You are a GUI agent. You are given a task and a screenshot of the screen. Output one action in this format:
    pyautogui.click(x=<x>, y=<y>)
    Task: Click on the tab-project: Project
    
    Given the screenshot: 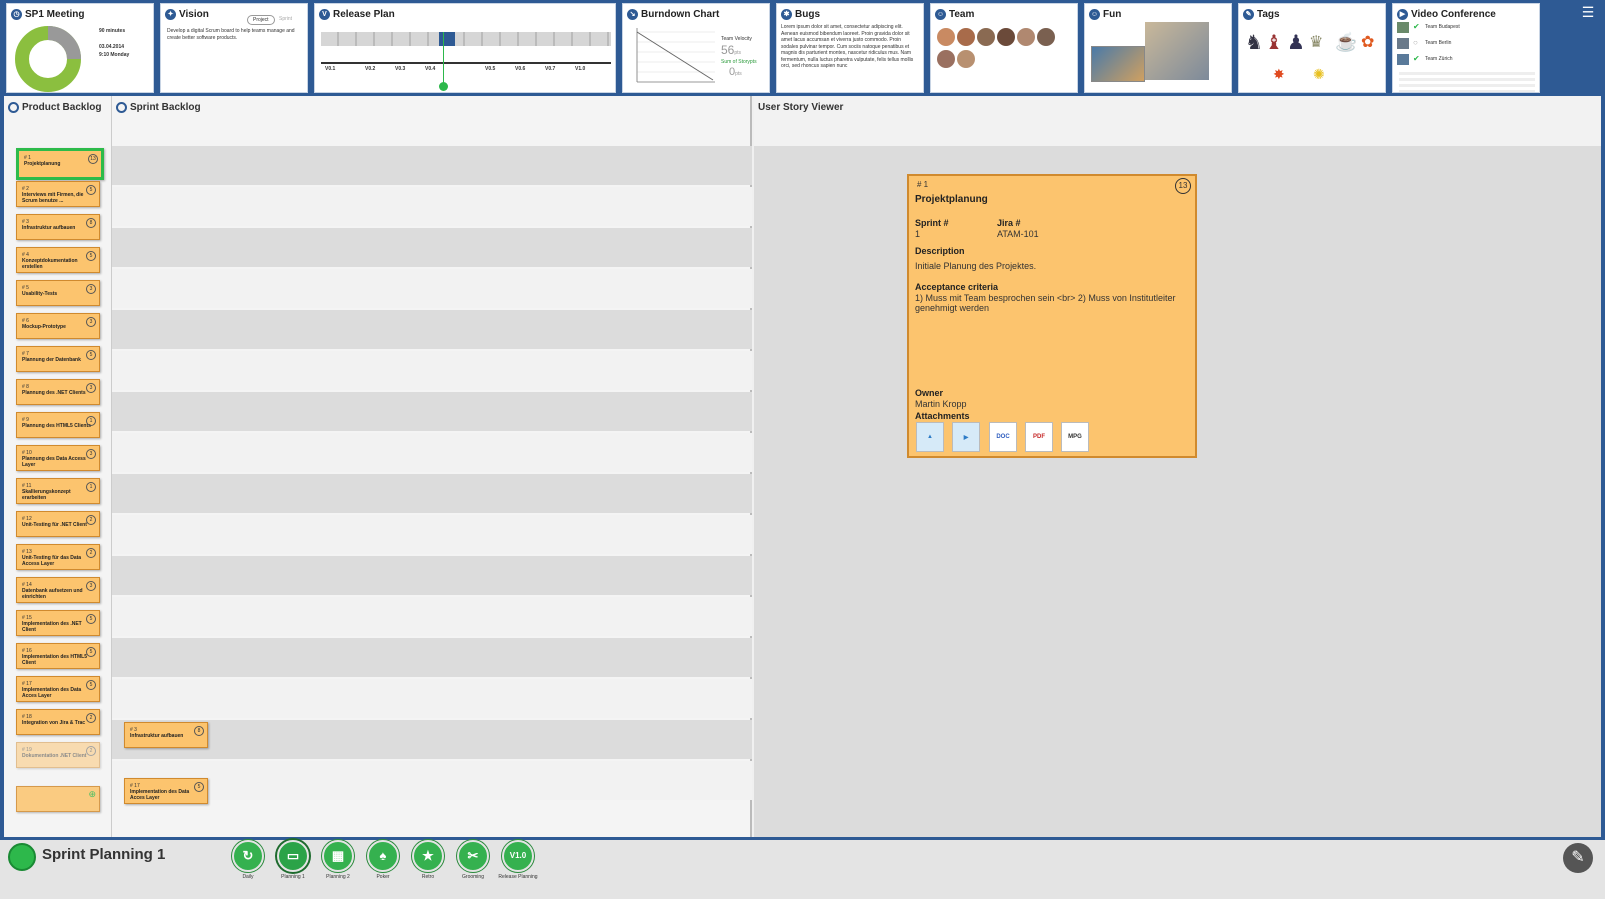 What is the action you would take?
    pyautogui.click(x=261, y=20)
    